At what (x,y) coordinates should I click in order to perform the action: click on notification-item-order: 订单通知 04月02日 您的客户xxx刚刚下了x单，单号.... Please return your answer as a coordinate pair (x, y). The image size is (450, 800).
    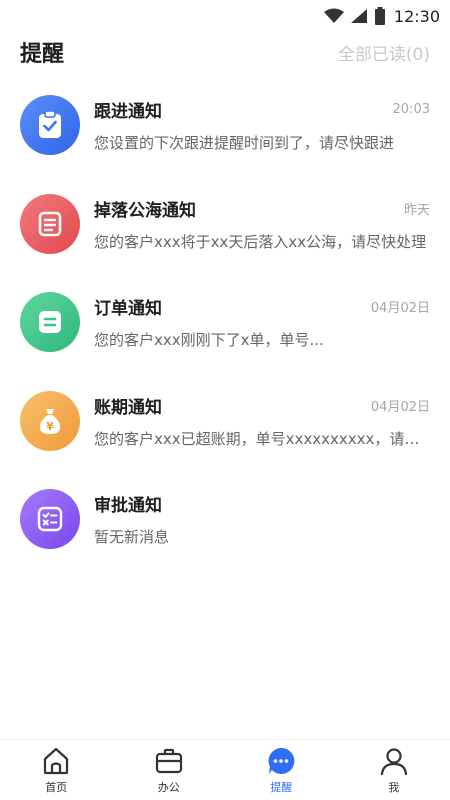
    Looking at the image, I should click on (225, 322).